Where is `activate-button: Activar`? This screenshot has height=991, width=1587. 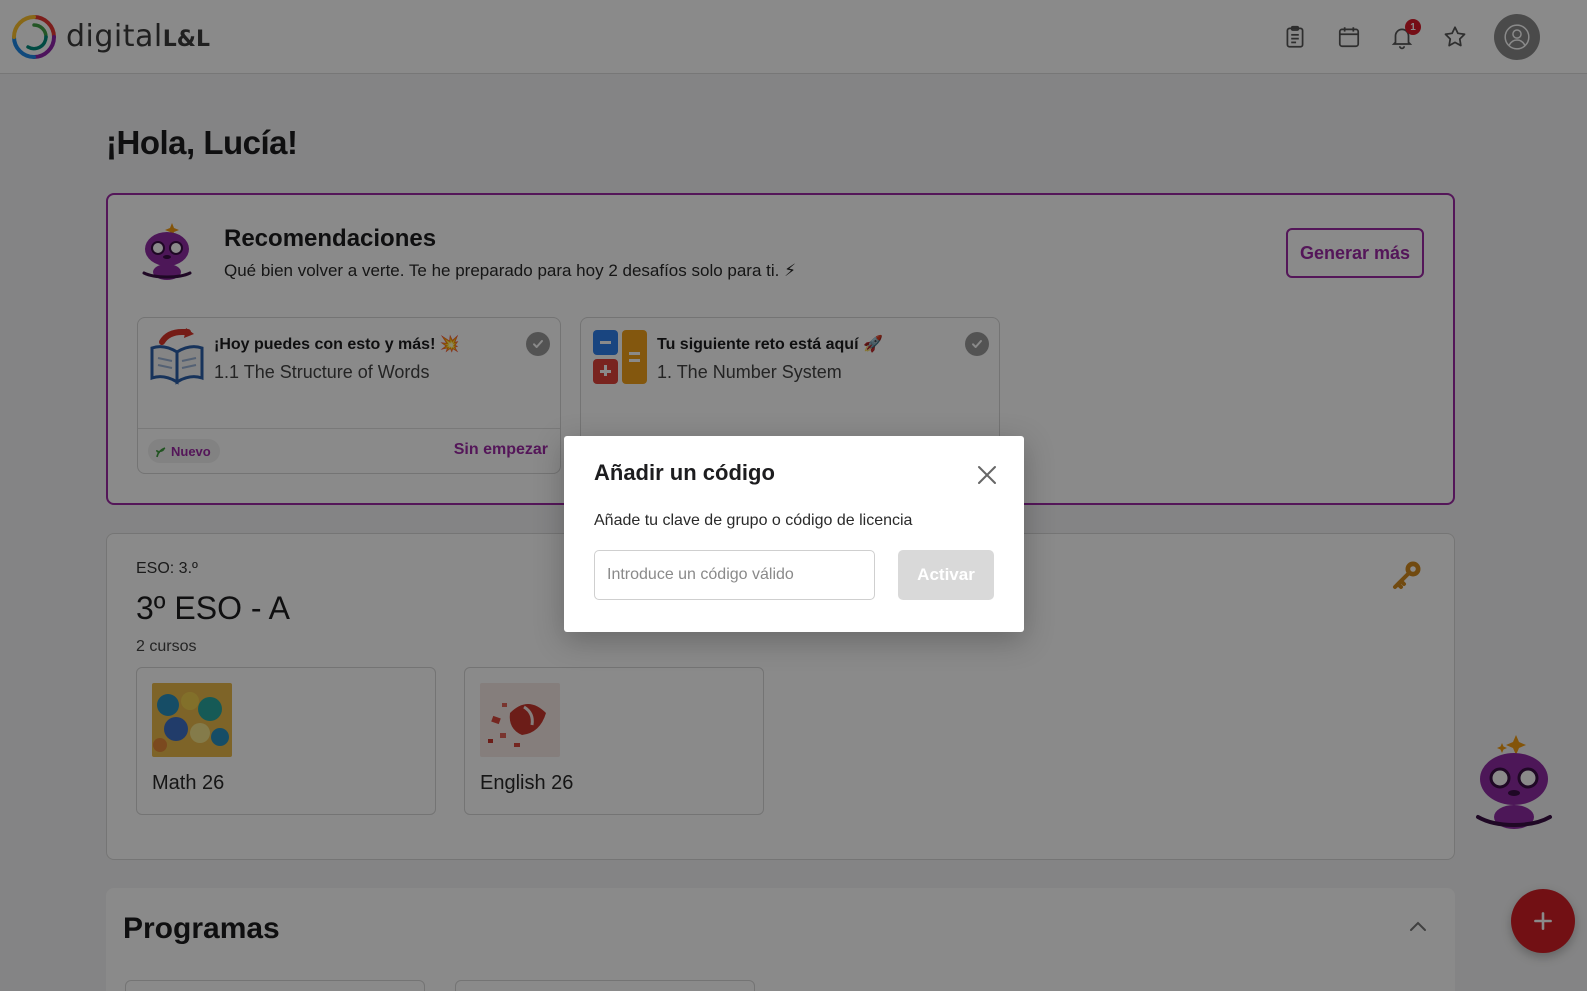 activate-button: Activar is located at coordinates (946, 575).